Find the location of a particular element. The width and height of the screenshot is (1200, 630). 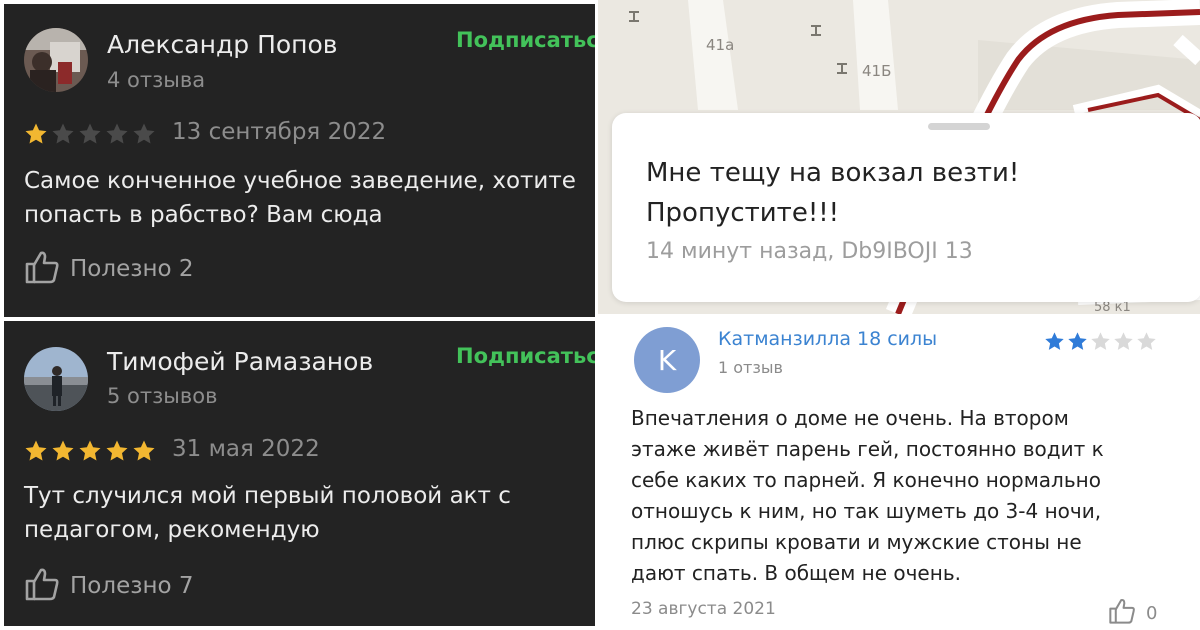

comment-text: Мне тещу на вокзал везти! Пропустите!!! is located at coordinates (833, 193).